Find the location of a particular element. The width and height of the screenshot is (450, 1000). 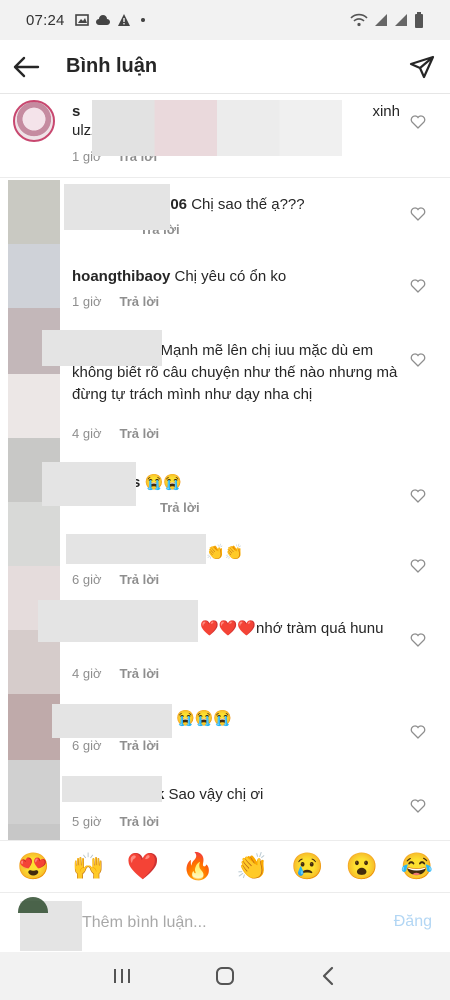

emoji-fire-button: 🔥 is located at coordinates (198, 866).